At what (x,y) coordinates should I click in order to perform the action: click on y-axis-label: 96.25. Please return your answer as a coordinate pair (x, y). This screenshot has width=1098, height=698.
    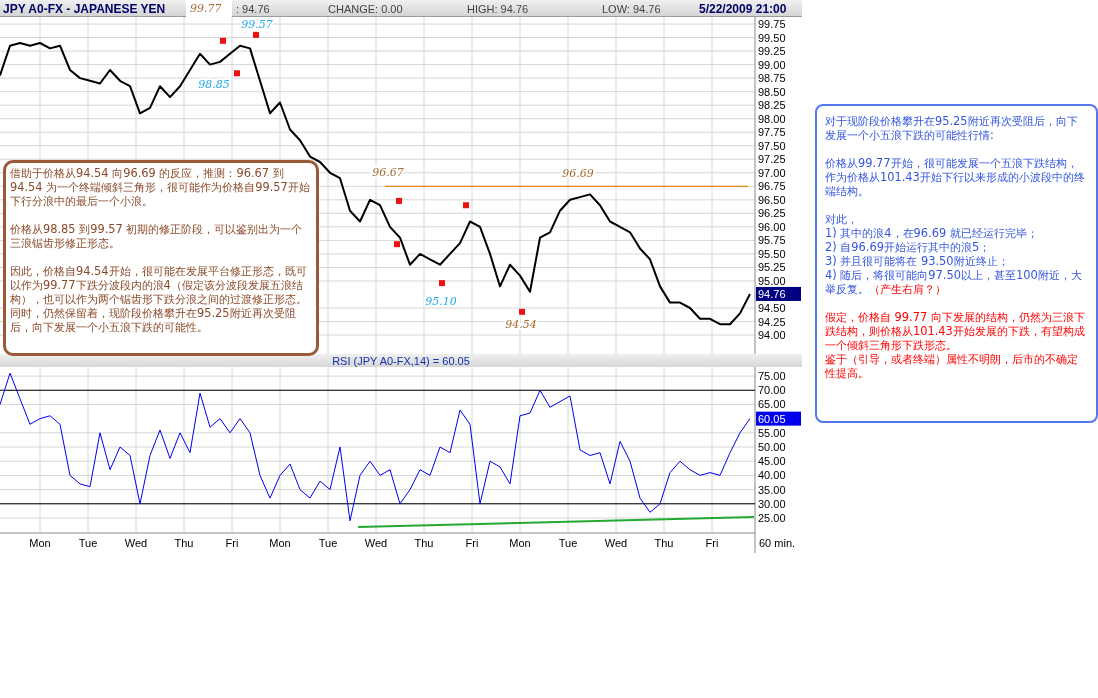
    Looking at the image, I should click on (772, 213).